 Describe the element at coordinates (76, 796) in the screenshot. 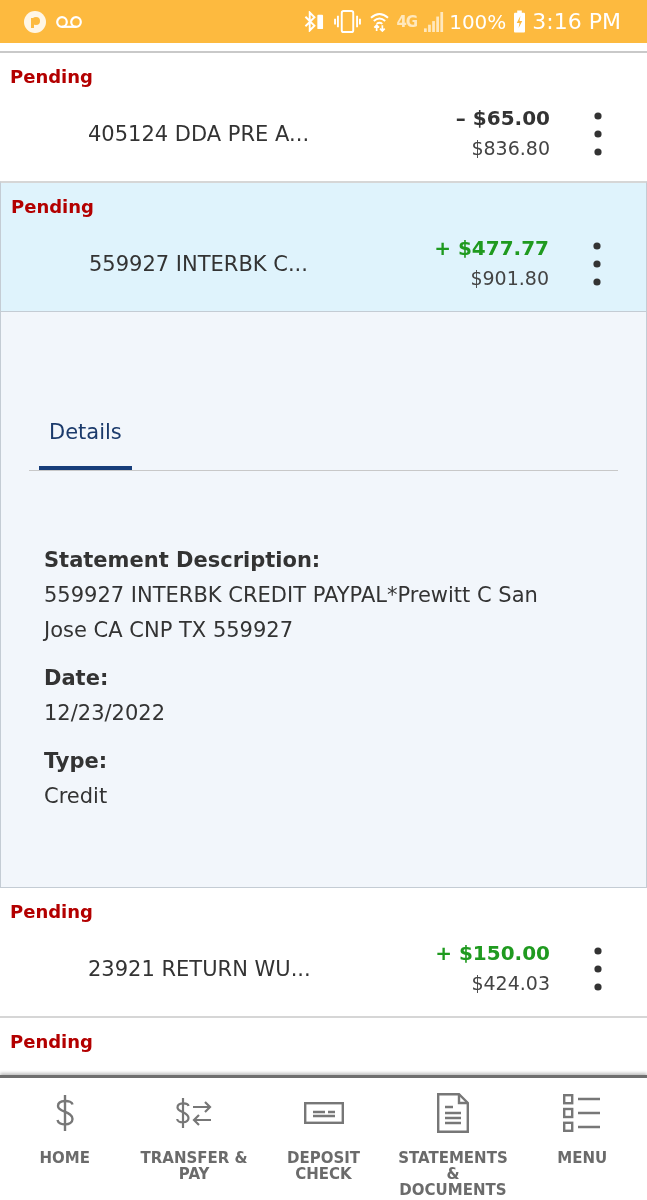

I see `field-value: Credit` at that location.